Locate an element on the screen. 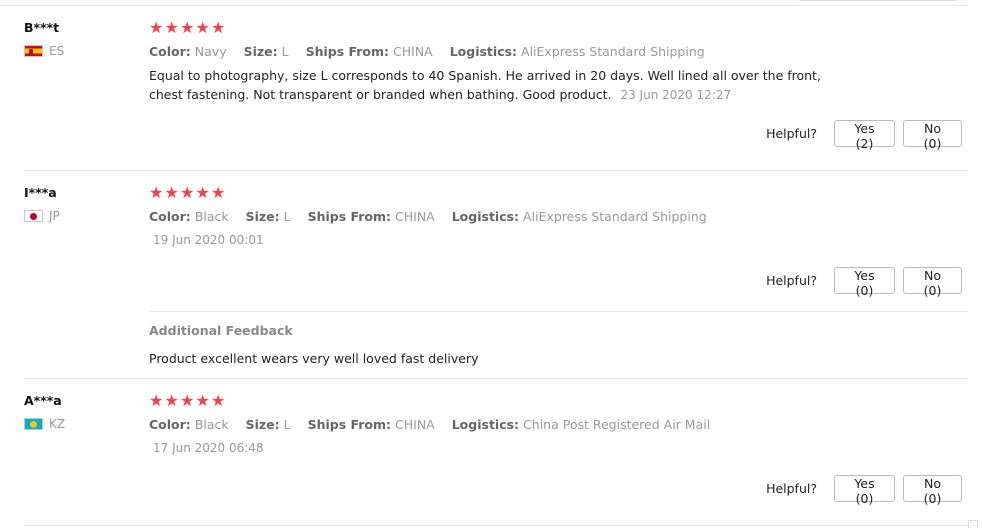  reviewer-info: A***a KZ is located at coordinates (44, 411).